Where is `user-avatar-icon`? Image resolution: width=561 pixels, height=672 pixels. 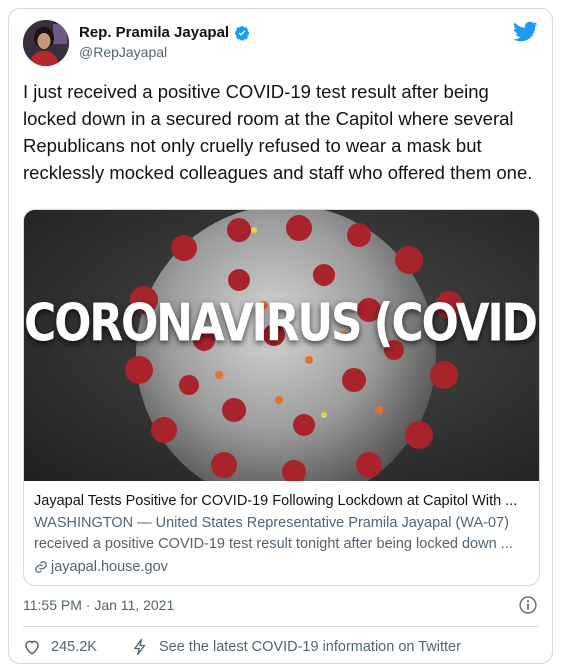 user-avatar-icon is located at coordinates (46, 43).